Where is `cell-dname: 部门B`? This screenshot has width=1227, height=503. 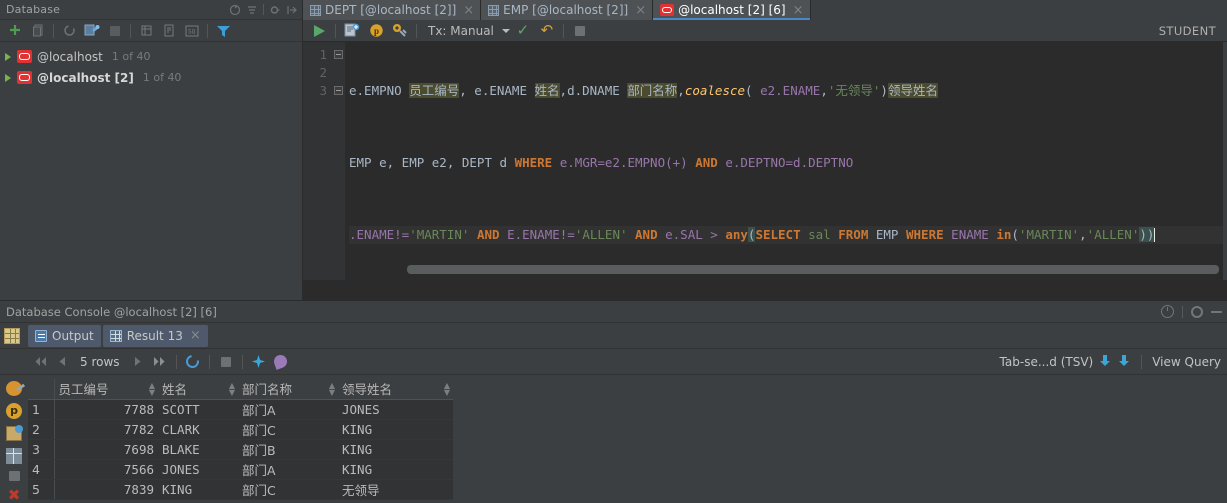
cell-dname: 部门B is located at coordinates (288, 449).